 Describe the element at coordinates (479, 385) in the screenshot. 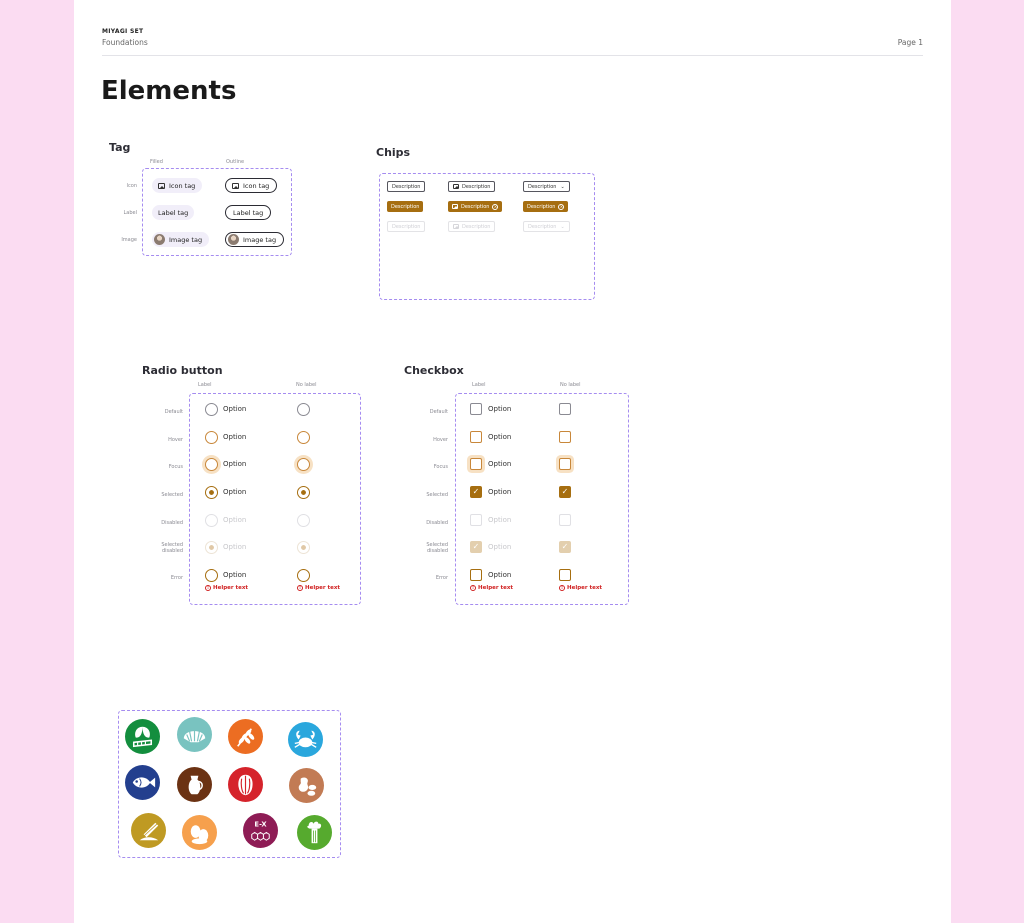

I see `checkbox-col-label: Label` at that location.